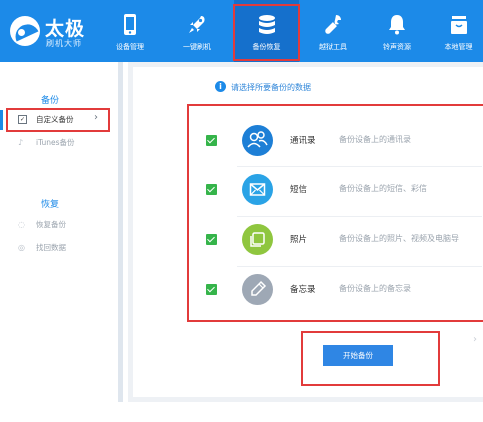 Image resolution: width=483 pixels, height=422 pixels. What do you see at coordinates (459, 25) in the screenshot?
I see `box-icon` at bounding box center [459, 25].